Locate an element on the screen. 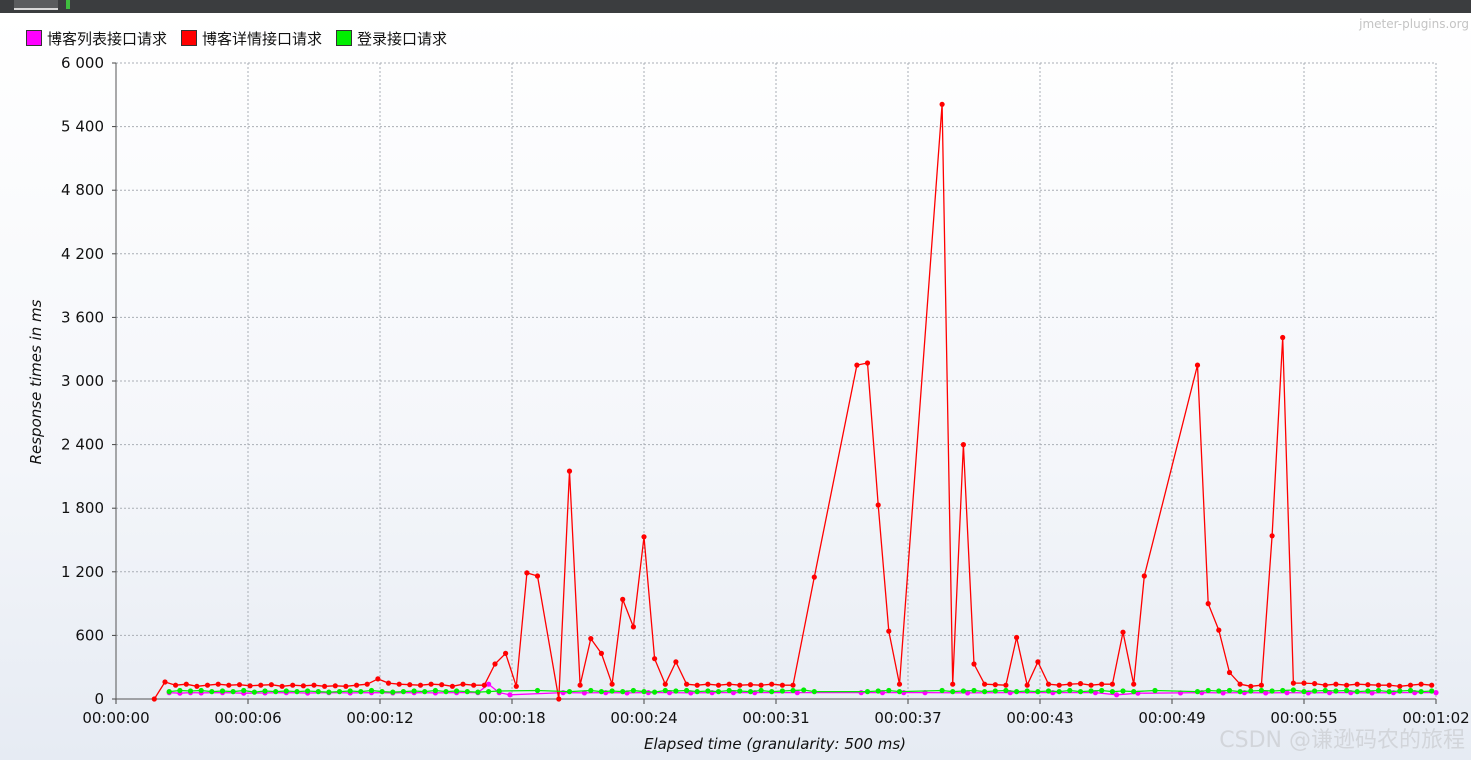  y-tick-label: 3 600 is located at coordinates (82, 317).